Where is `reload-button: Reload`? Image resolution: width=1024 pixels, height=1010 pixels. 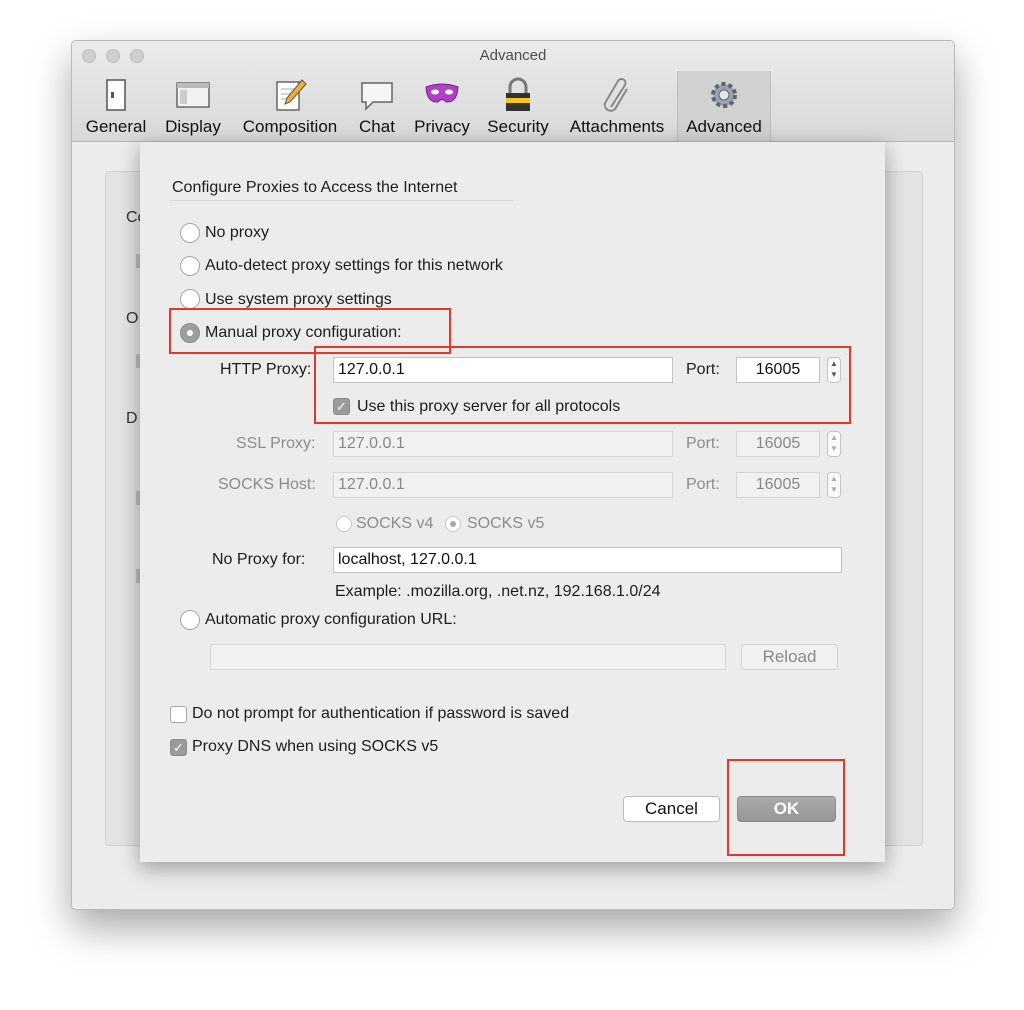
reload-button: Reload is located at coordinates (789, 657).